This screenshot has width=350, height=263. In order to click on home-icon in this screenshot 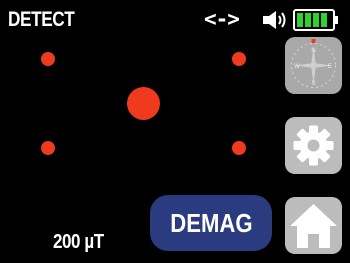, I will do `click(313, 226)`.